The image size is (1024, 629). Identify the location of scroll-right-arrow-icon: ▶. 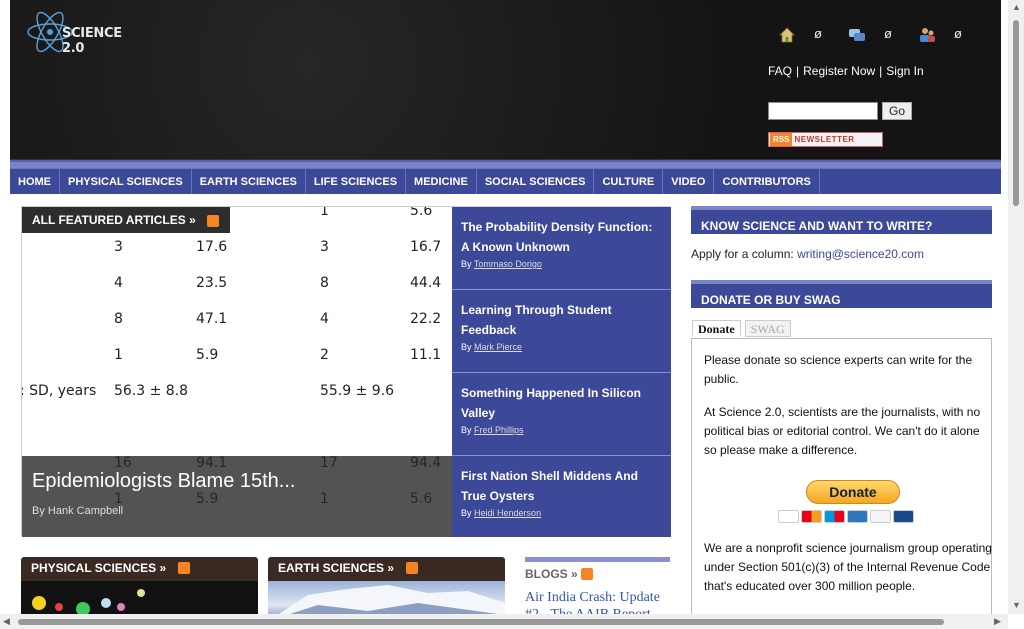
(997, 621).